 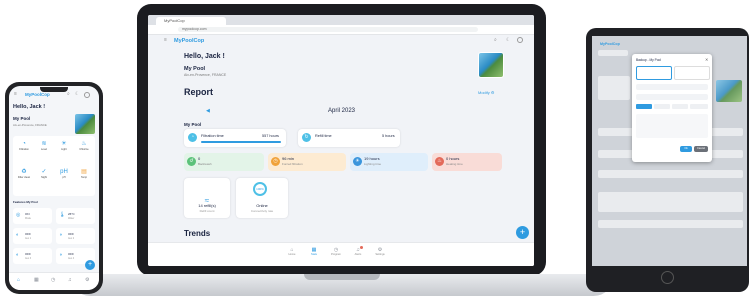 I want to click on tablet-home-button, so click(x=667, y=277).